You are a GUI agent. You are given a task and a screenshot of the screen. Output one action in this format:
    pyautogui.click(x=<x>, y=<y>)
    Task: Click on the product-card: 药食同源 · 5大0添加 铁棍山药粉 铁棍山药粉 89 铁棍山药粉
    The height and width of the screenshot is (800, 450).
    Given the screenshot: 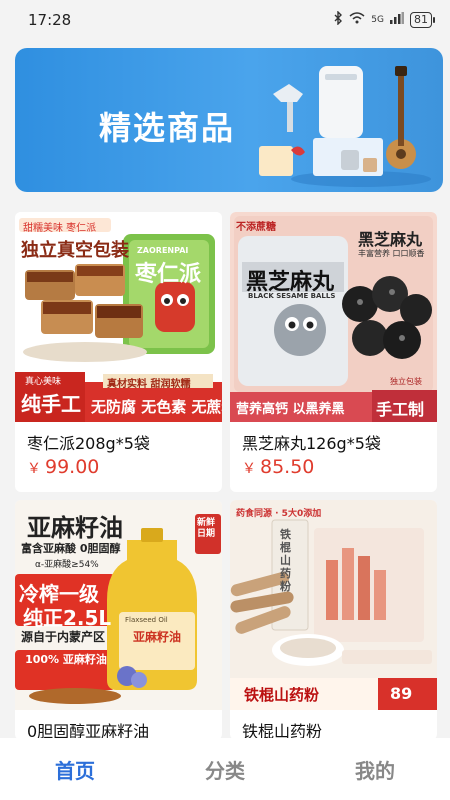 What is the action you would take?
    pyautogui.click(x=333, y=620)
    